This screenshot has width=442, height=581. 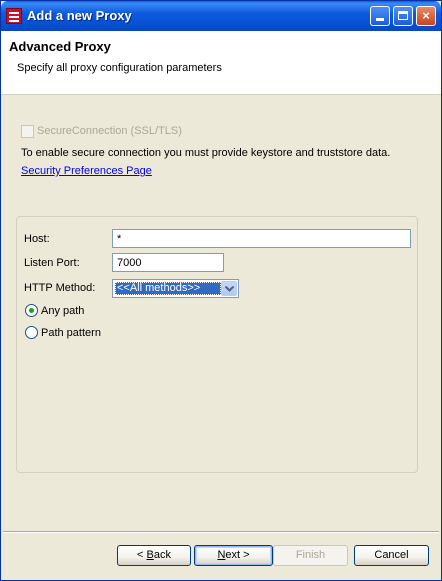 I want to click on any-path-label: Any path, so click(x=62, y=311).